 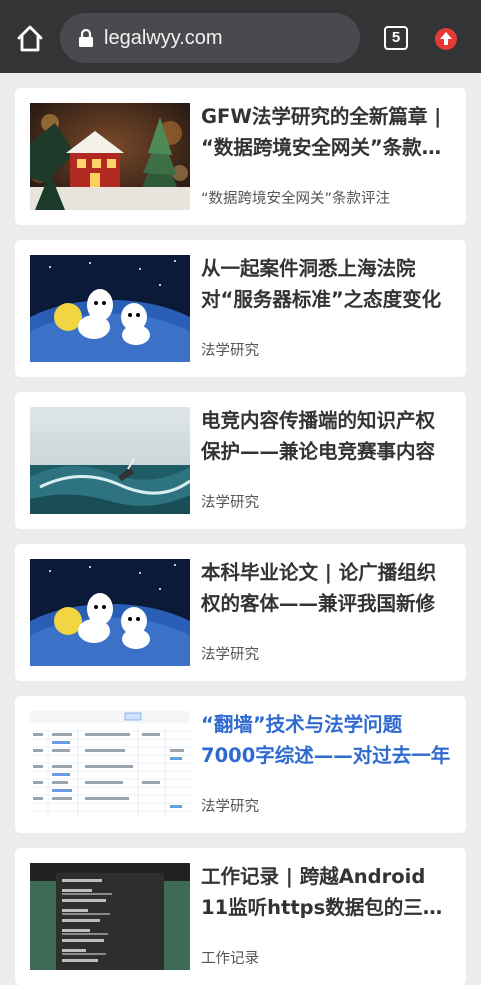 I want to click on article-title: 从一起案件洞悉上海法院对“服务器标准”之态度变化, so click(x=327, y=284).